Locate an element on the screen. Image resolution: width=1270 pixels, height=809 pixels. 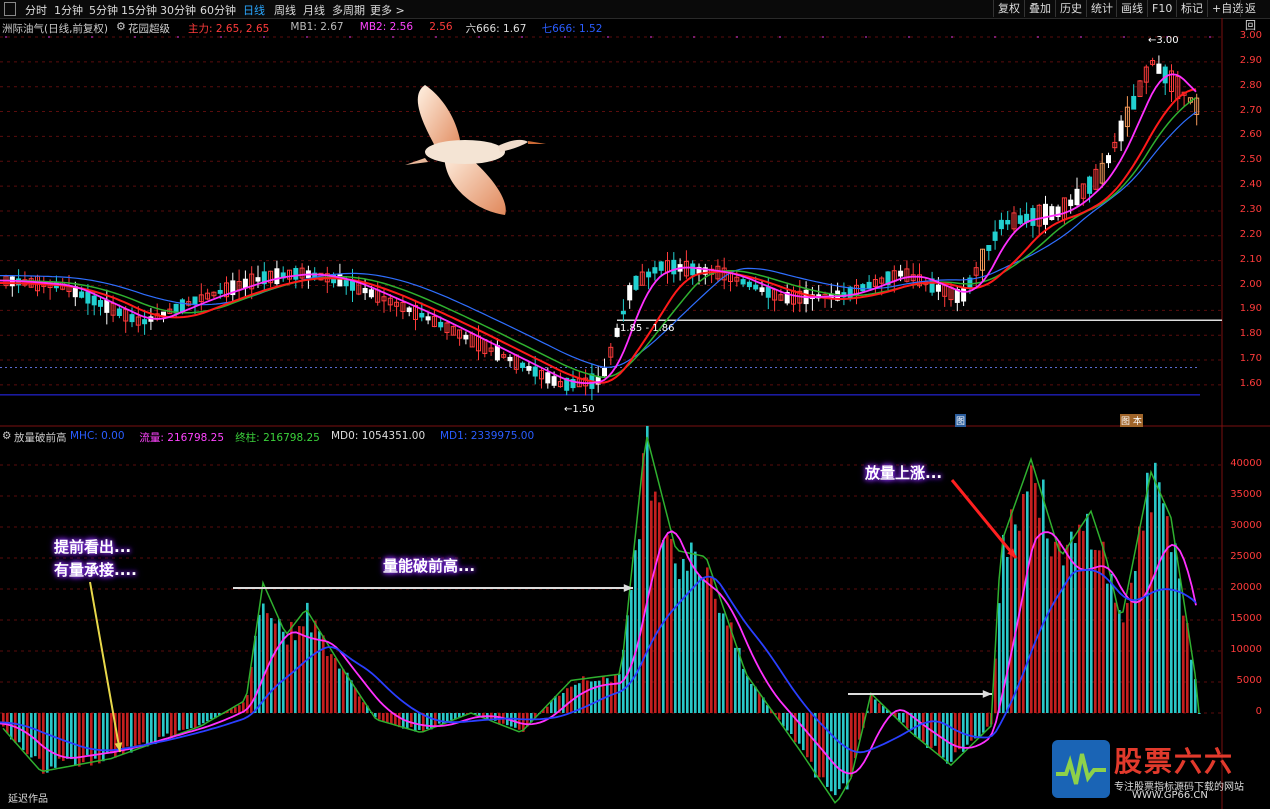
event-badge: 图 is located at coordinates (961, 420).